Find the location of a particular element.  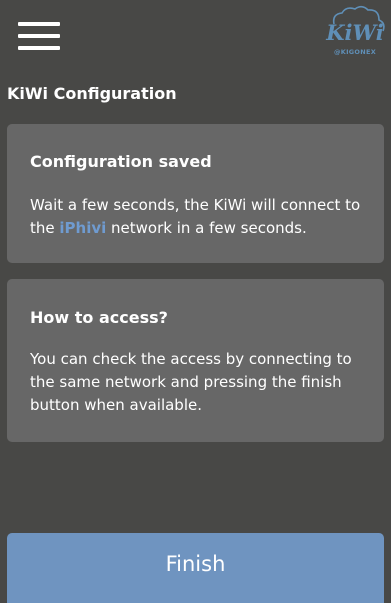

cloud-logo-icon: KiWi is located at coordinates (355, 25).